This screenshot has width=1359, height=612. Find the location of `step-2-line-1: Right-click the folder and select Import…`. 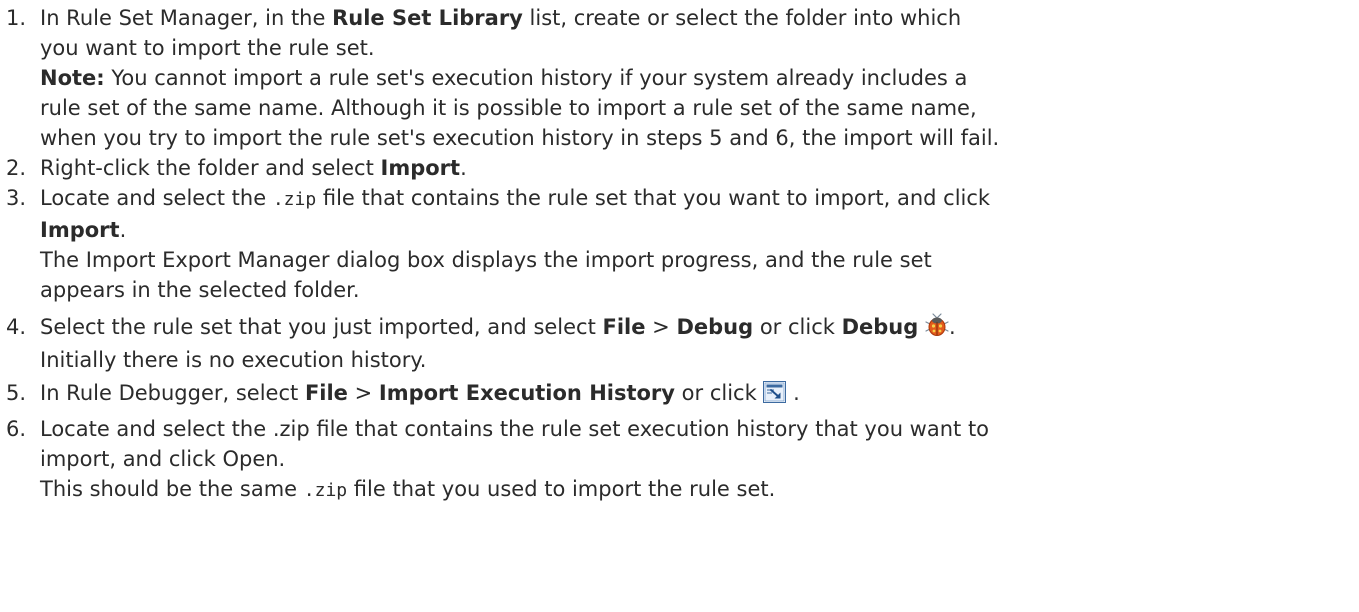

step-2-line-1: Right-click the folder and select Import… is located at coordinates (253, 168).